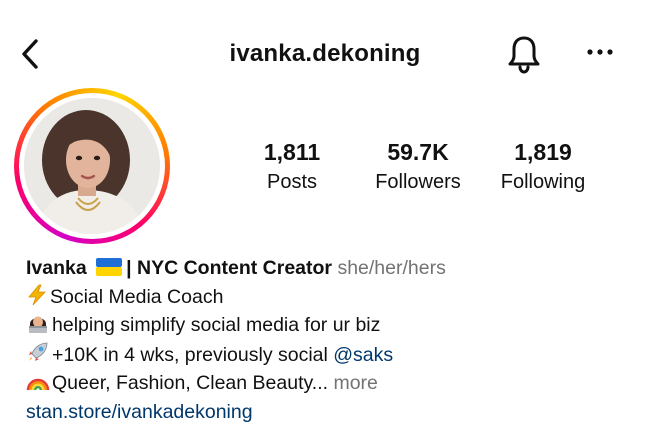 Image resolution: width=650 pixels, height=446 pixels. What do you see at coordinates (418, 182) in the screenshot?
I see `followers-label: Followers` at bounding box center [418, 182].